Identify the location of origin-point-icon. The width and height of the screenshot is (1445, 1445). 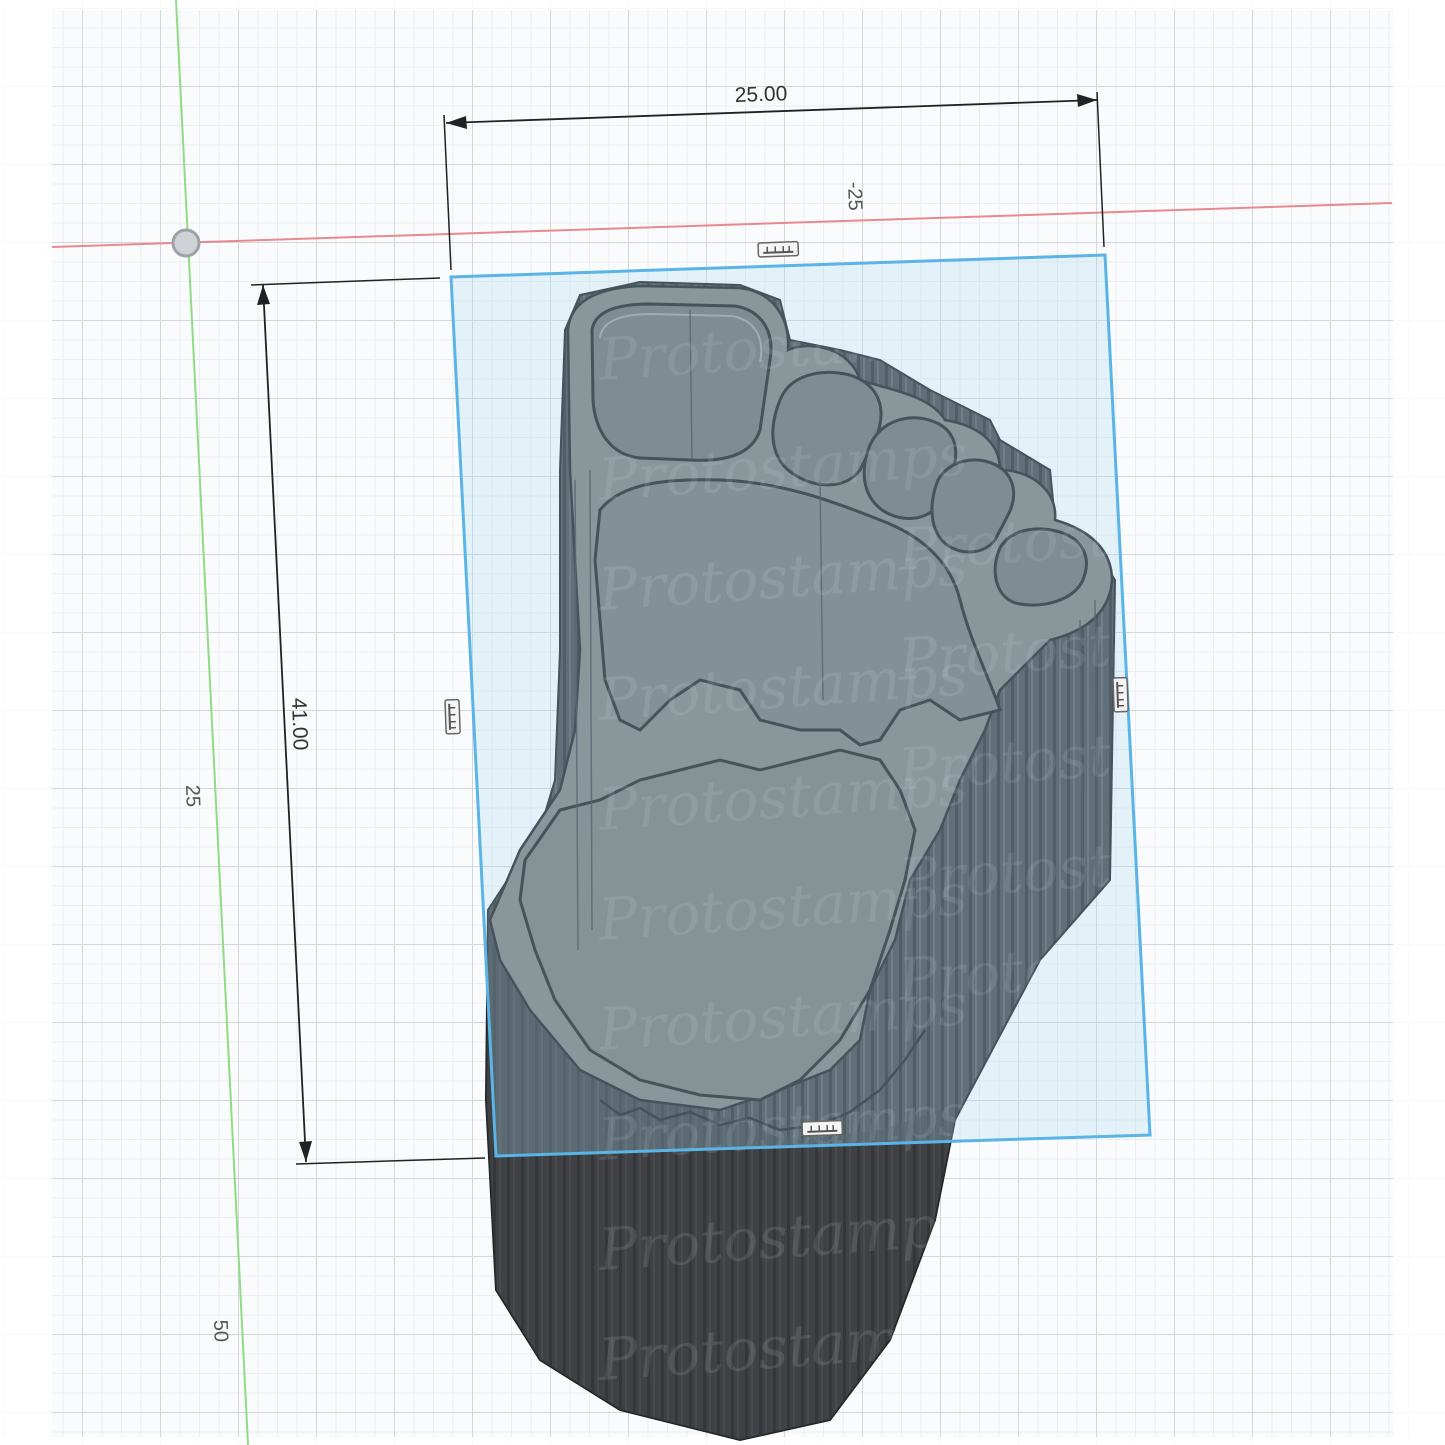
(186, 243).